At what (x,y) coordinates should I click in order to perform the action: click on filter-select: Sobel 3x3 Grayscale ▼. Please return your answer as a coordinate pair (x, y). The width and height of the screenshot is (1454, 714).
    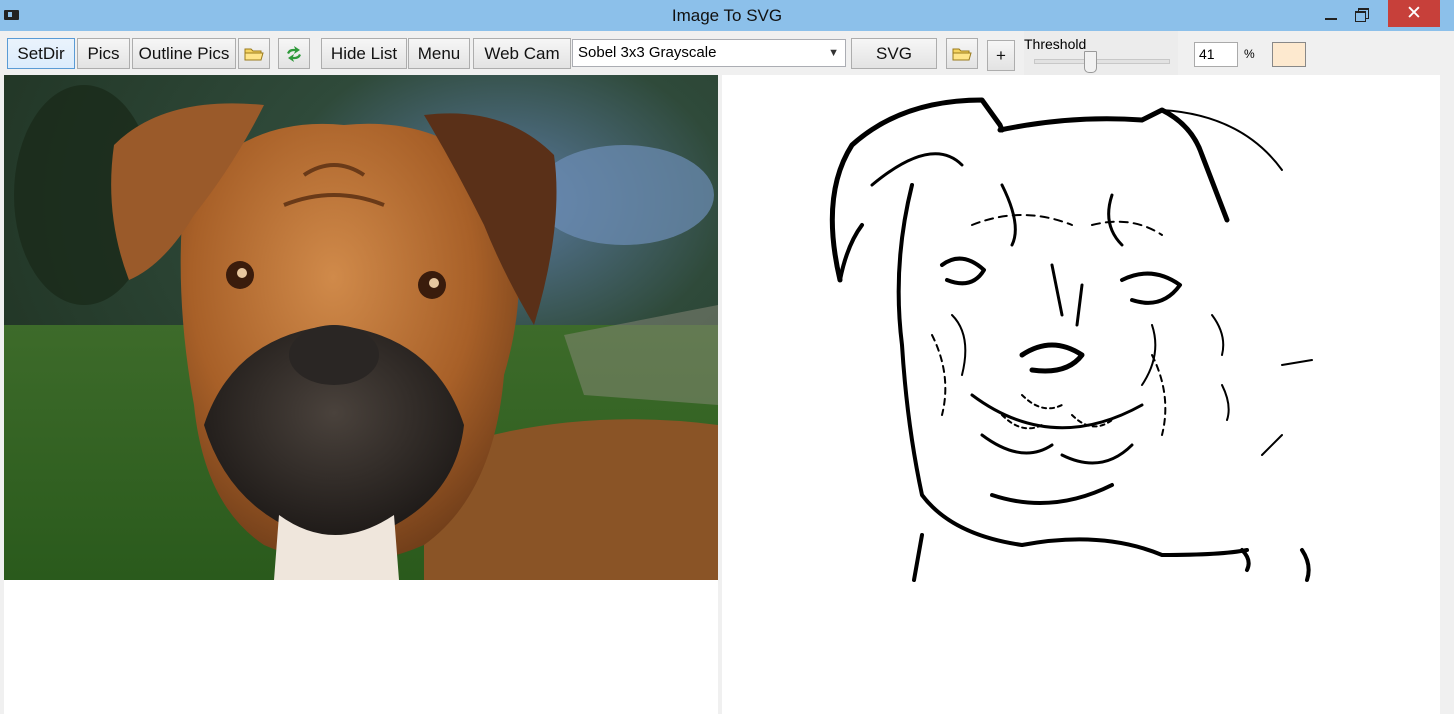
    Looking at the image, I should click on (709, 53).